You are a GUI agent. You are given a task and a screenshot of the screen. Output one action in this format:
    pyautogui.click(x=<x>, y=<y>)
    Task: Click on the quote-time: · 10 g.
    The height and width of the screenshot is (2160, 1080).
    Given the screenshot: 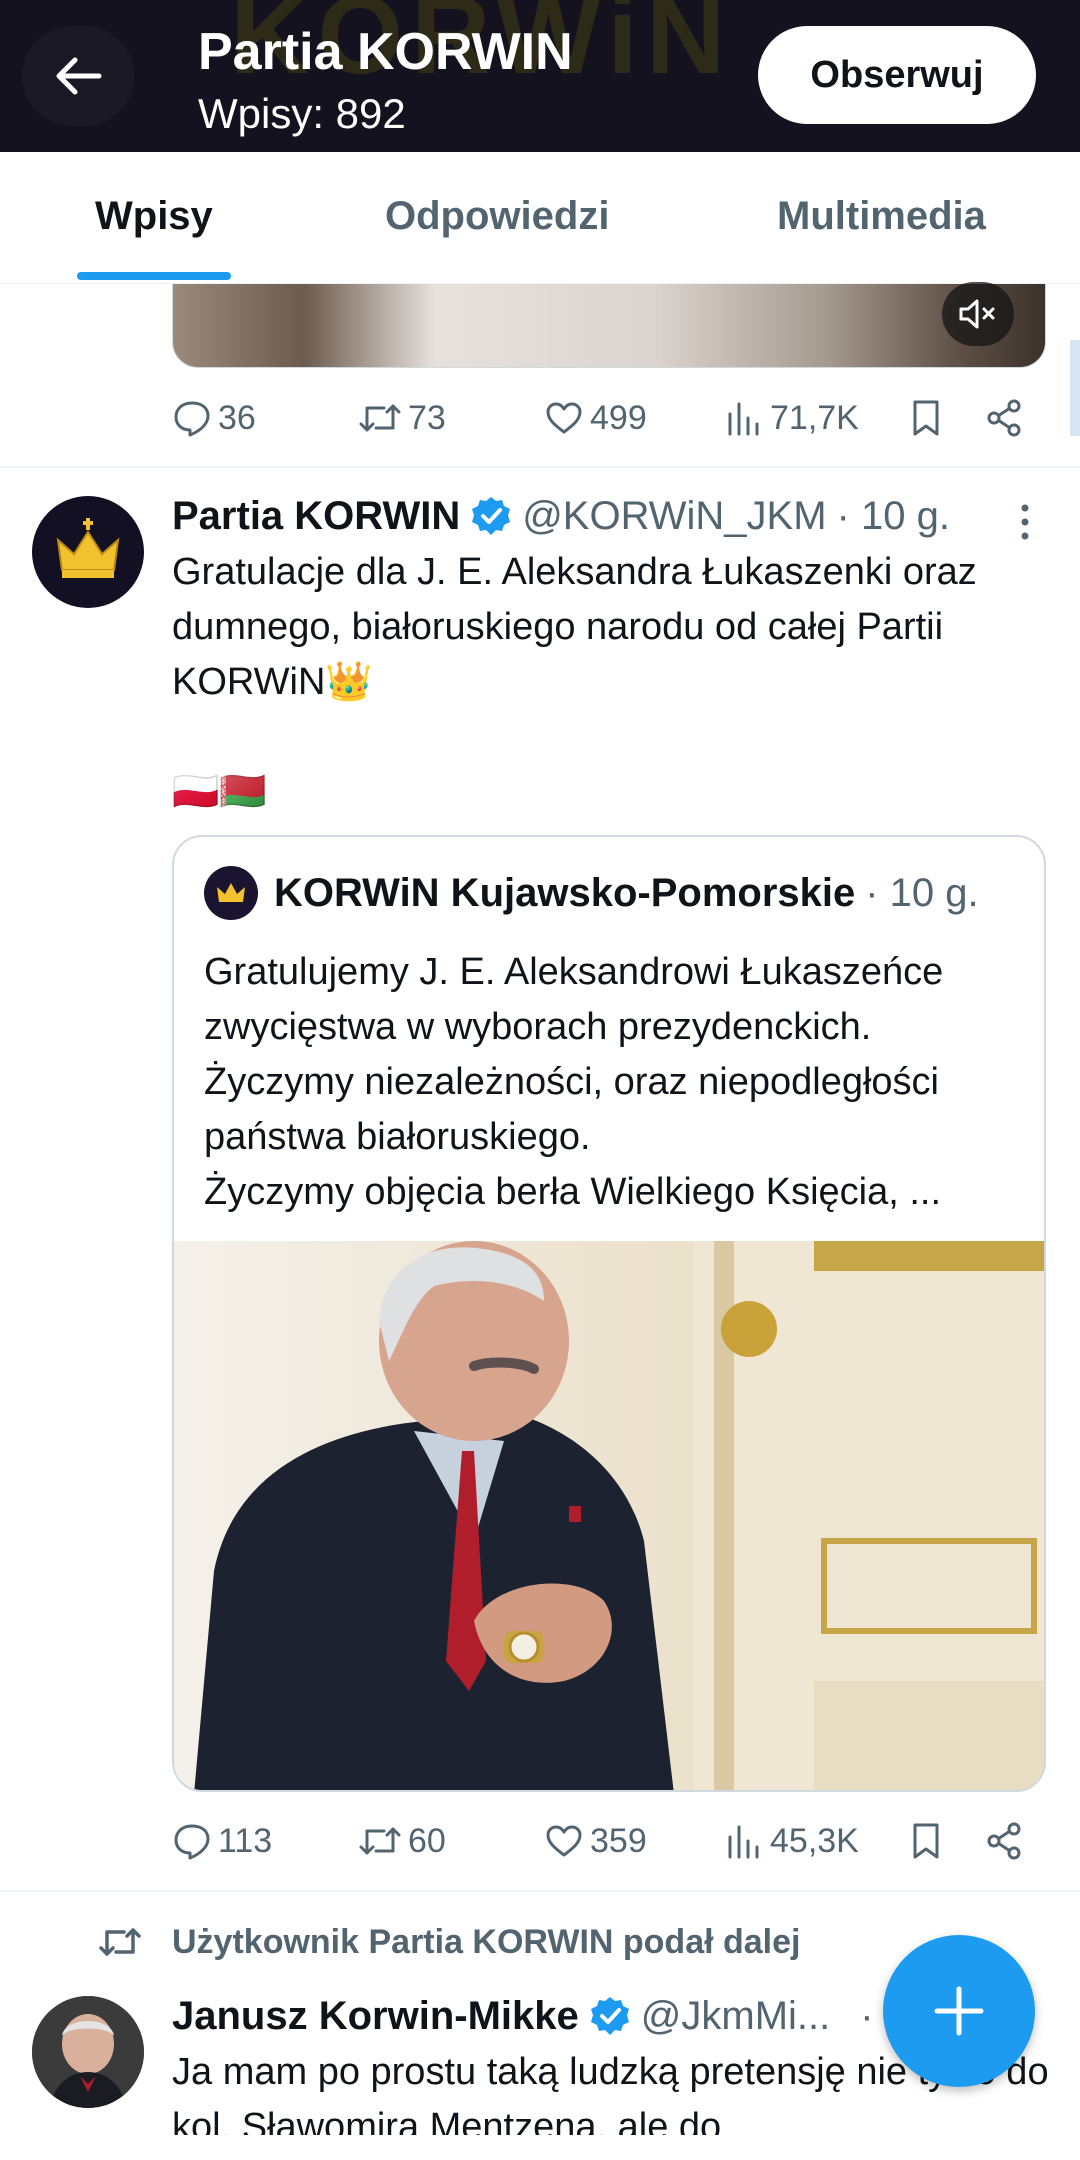 What is the action you would take?
    pyautogui.click(x=922, y=892)
    